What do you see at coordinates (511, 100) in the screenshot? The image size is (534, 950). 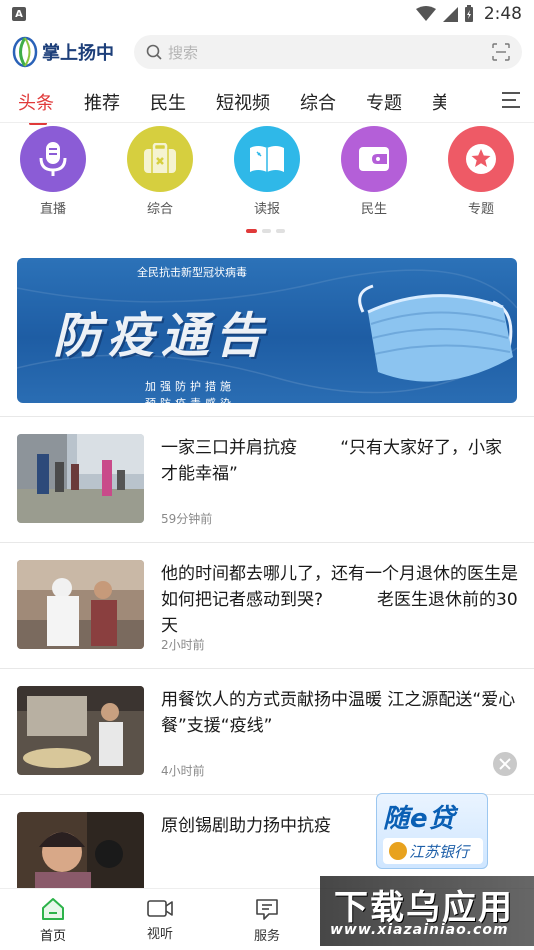 I see `channel-menu-icon` at bounding box center [511, 100].